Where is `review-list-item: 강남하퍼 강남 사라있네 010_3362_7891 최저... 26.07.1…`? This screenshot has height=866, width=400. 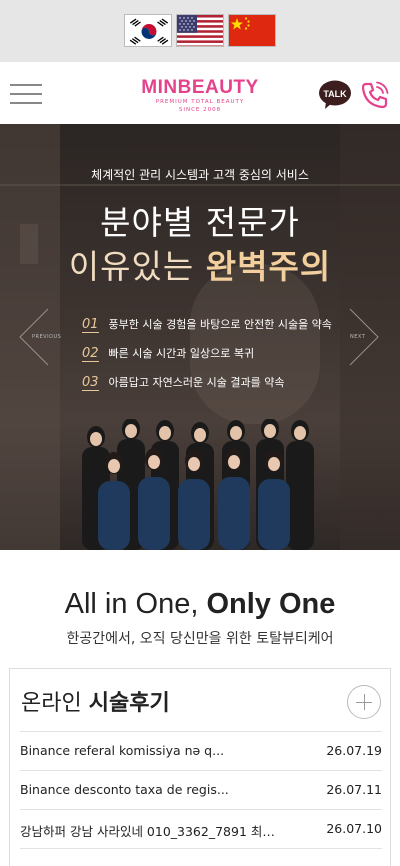 review-list-item: 강남하퍼 강남 사라있네 010_3362_7891 최저... 26.07.1… is located at coordinates (201, 829).